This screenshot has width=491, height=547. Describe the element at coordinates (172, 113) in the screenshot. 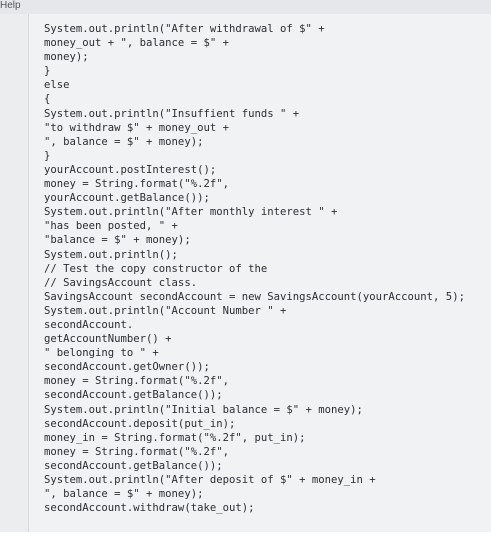

I see `code-line: System.out.println("Insuffient funds " +` at that location.